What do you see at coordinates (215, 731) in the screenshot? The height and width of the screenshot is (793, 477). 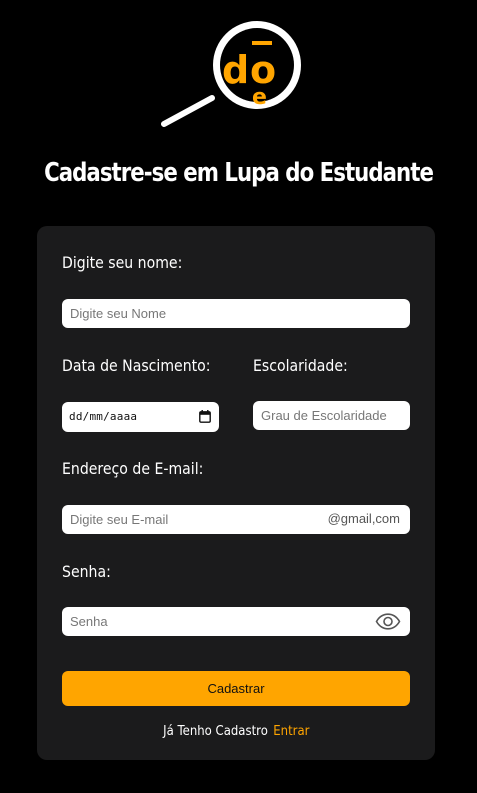 I see `have-account-text: Já Tenho Cadastro` at bounding box center [215, 731].